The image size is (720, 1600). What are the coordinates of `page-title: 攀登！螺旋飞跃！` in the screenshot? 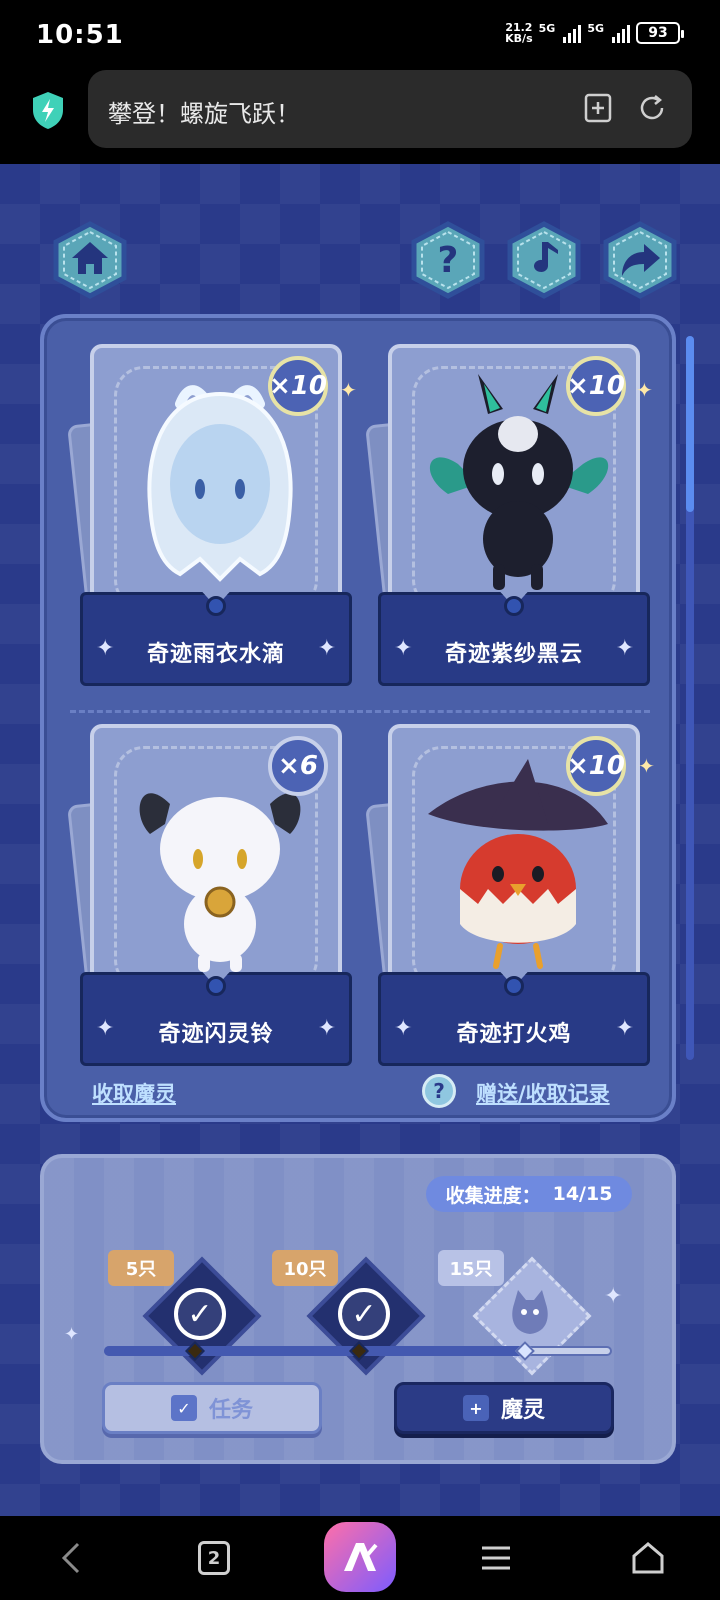 It's located at (204, 114).